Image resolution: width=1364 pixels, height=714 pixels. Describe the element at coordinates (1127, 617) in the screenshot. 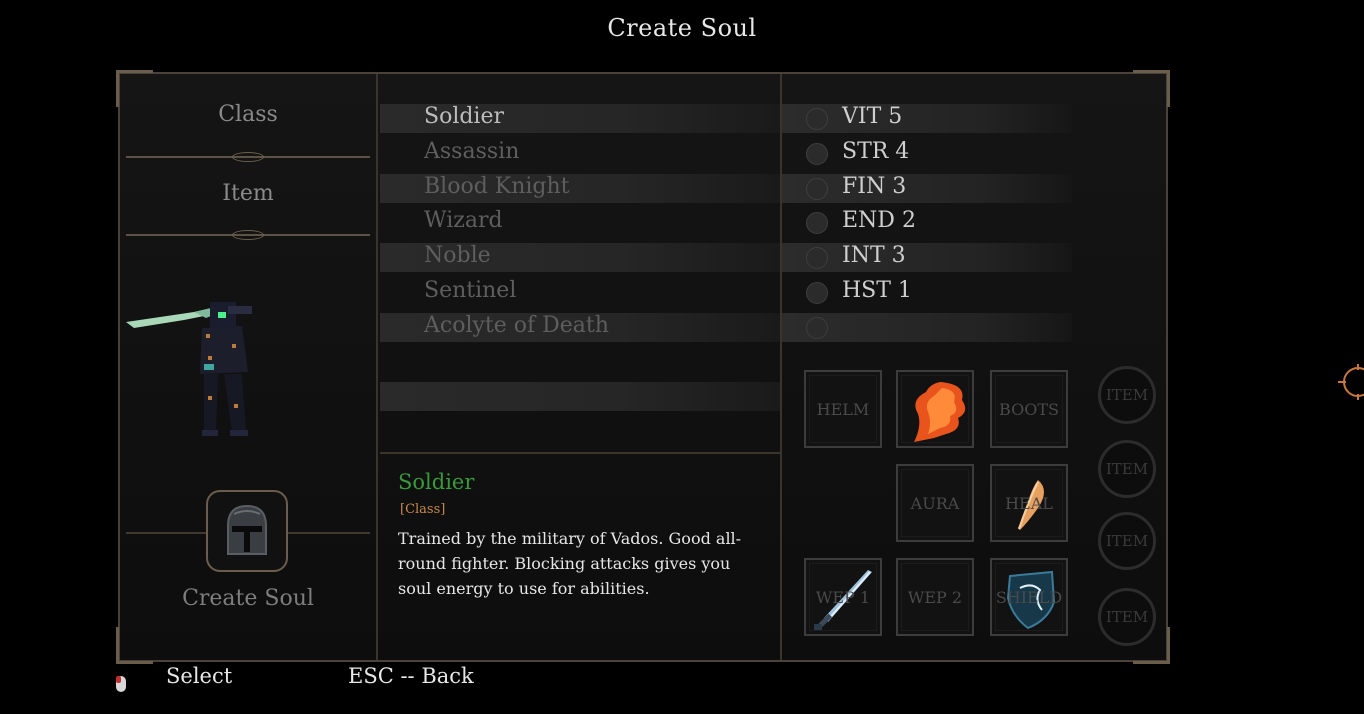

I see `item-slot-4: ITEM` at that location.